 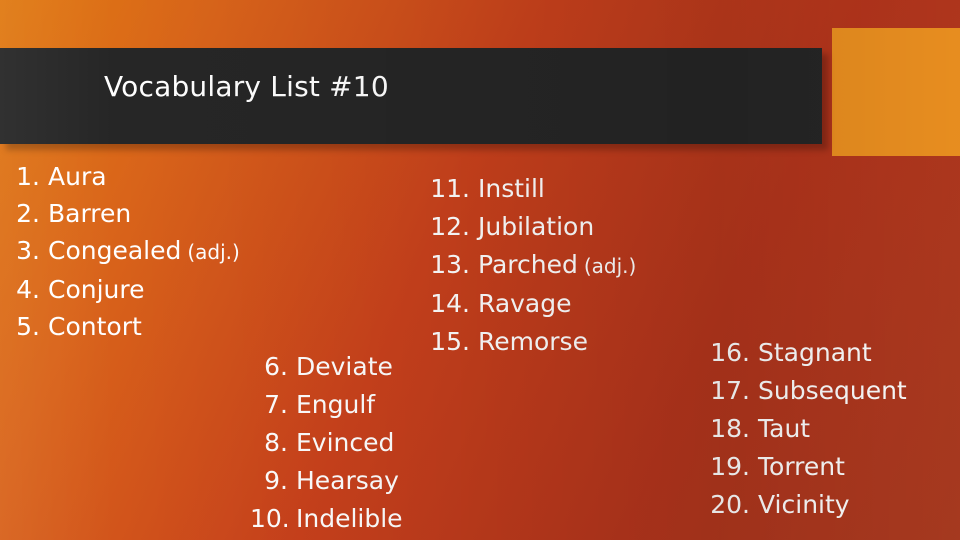 I want to click on list-item-word: Indelible, so click(x=349, y=518).